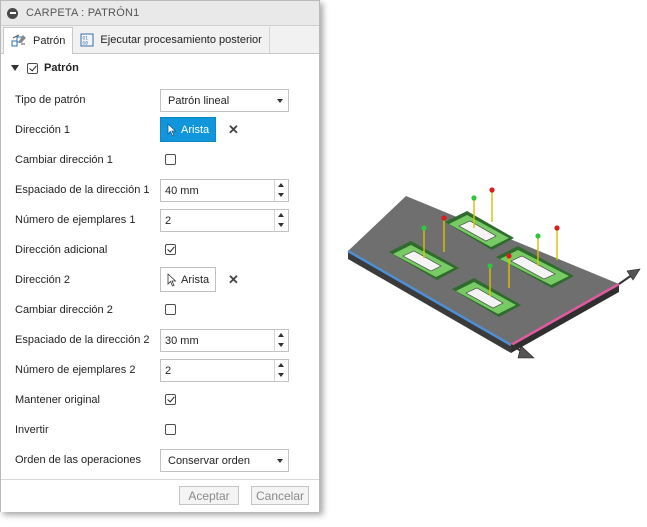 The image size is (647, 527). I want to click on row-spacing2: Espaciado de la dirección 2 30 mm, so click(160, 340).